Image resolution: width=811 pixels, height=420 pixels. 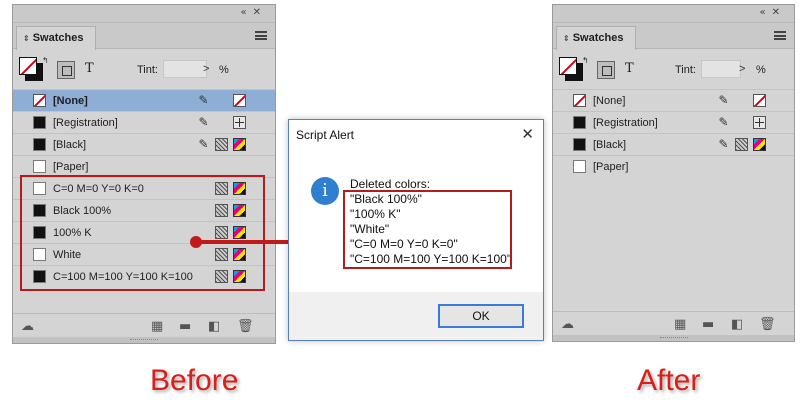 I want to click on swatch-list: [None] ✎ [Registration] ✎ [Black] ✎ [Paper], so click(x=673, y=133).